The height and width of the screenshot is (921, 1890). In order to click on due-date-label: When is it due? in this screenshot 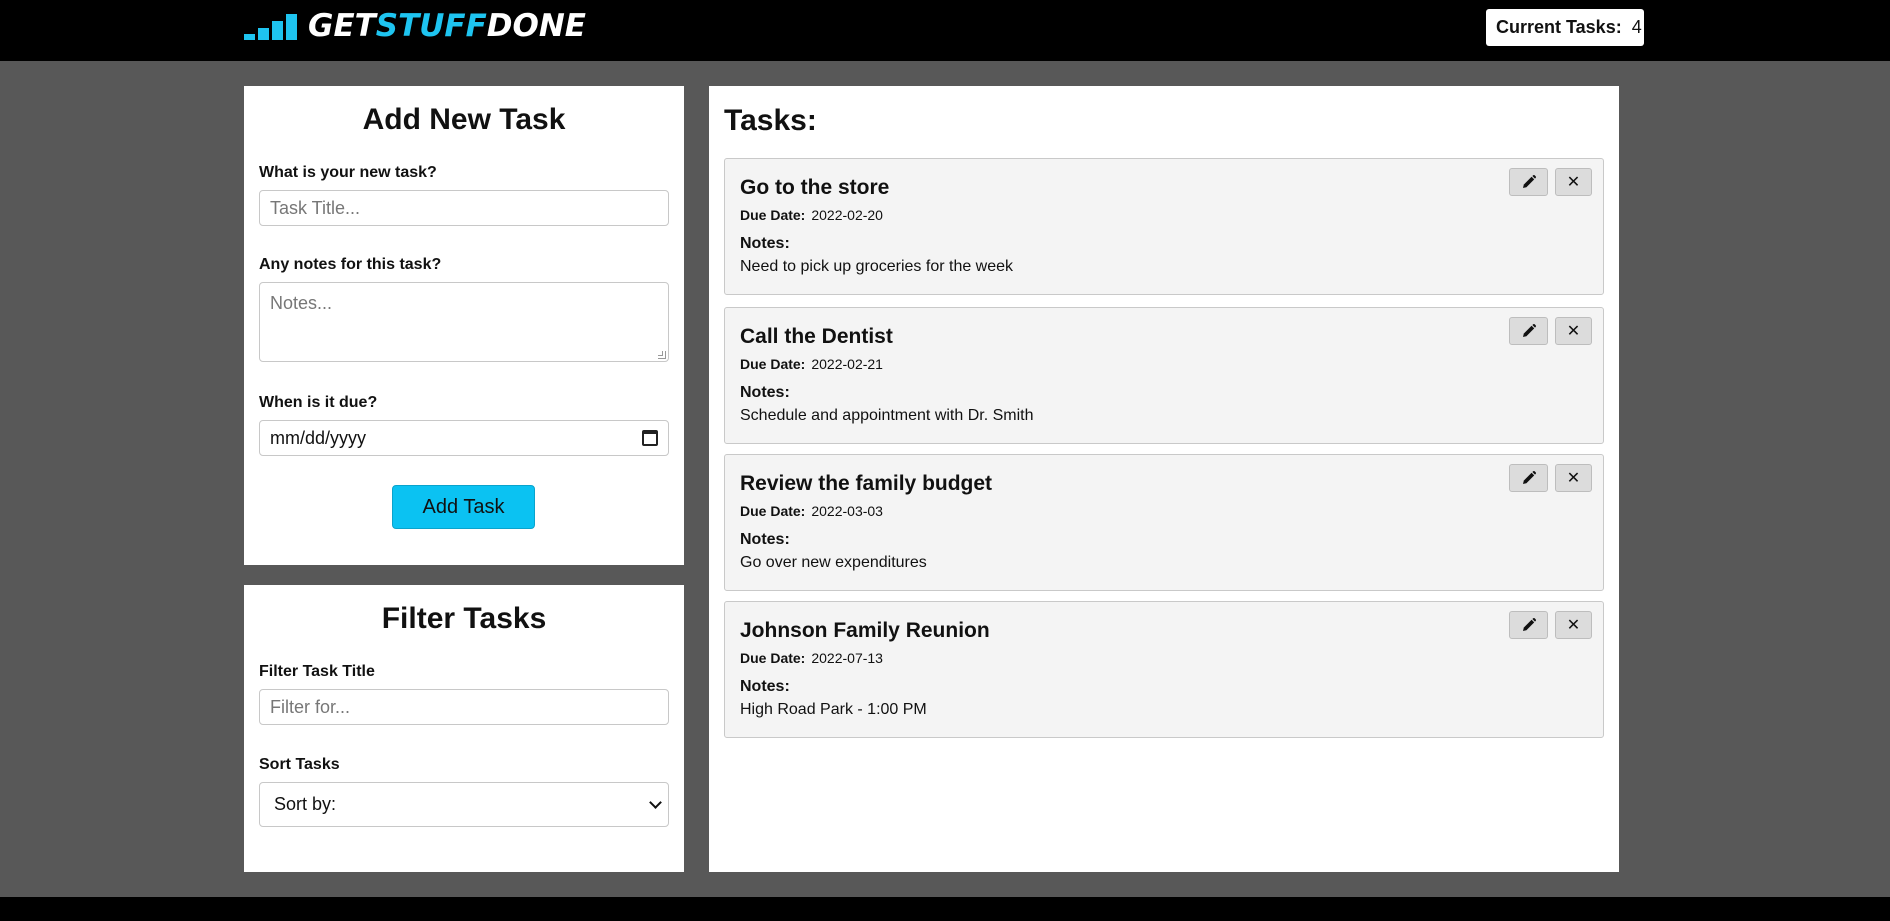, I will do `click(318, 402)`.